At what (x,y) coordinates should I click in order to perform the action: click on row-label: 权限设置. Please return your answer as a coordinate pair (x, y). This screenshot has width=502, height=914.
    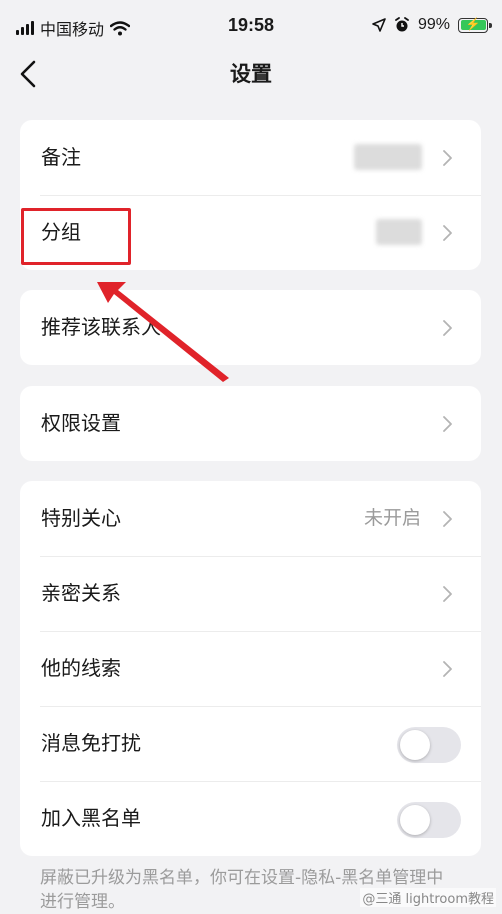
    Looking at the image, I should click on (81, 423).